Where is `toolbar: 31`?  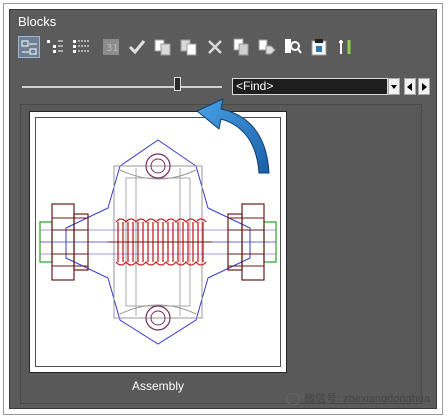 toolbar: 31 is located at coordinates (223, 49).